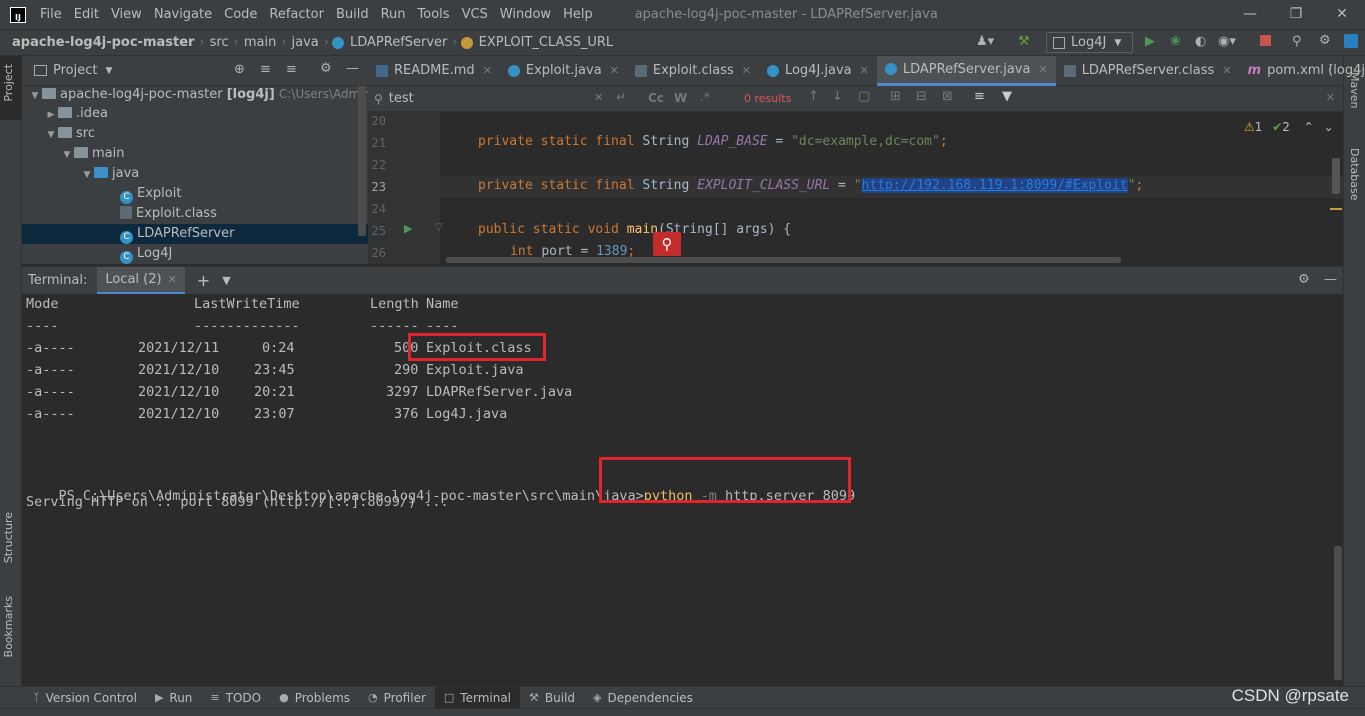 Image resolution: width=1365 pixels, height=716 pixels. What do you see at coordinates (195, 214) in the screenshot?
I see `tree-item-exploit-class: Exploit.class` at bounding box center [195, 214].